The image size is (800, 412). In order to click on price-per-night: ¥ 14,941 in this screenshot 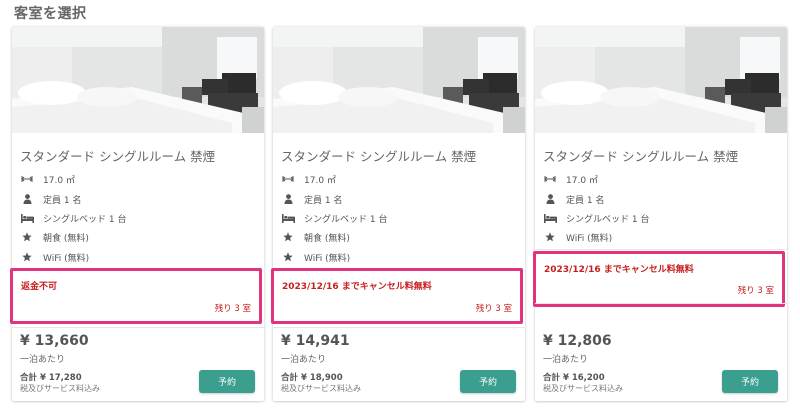, I will do `click(315, 341)`.